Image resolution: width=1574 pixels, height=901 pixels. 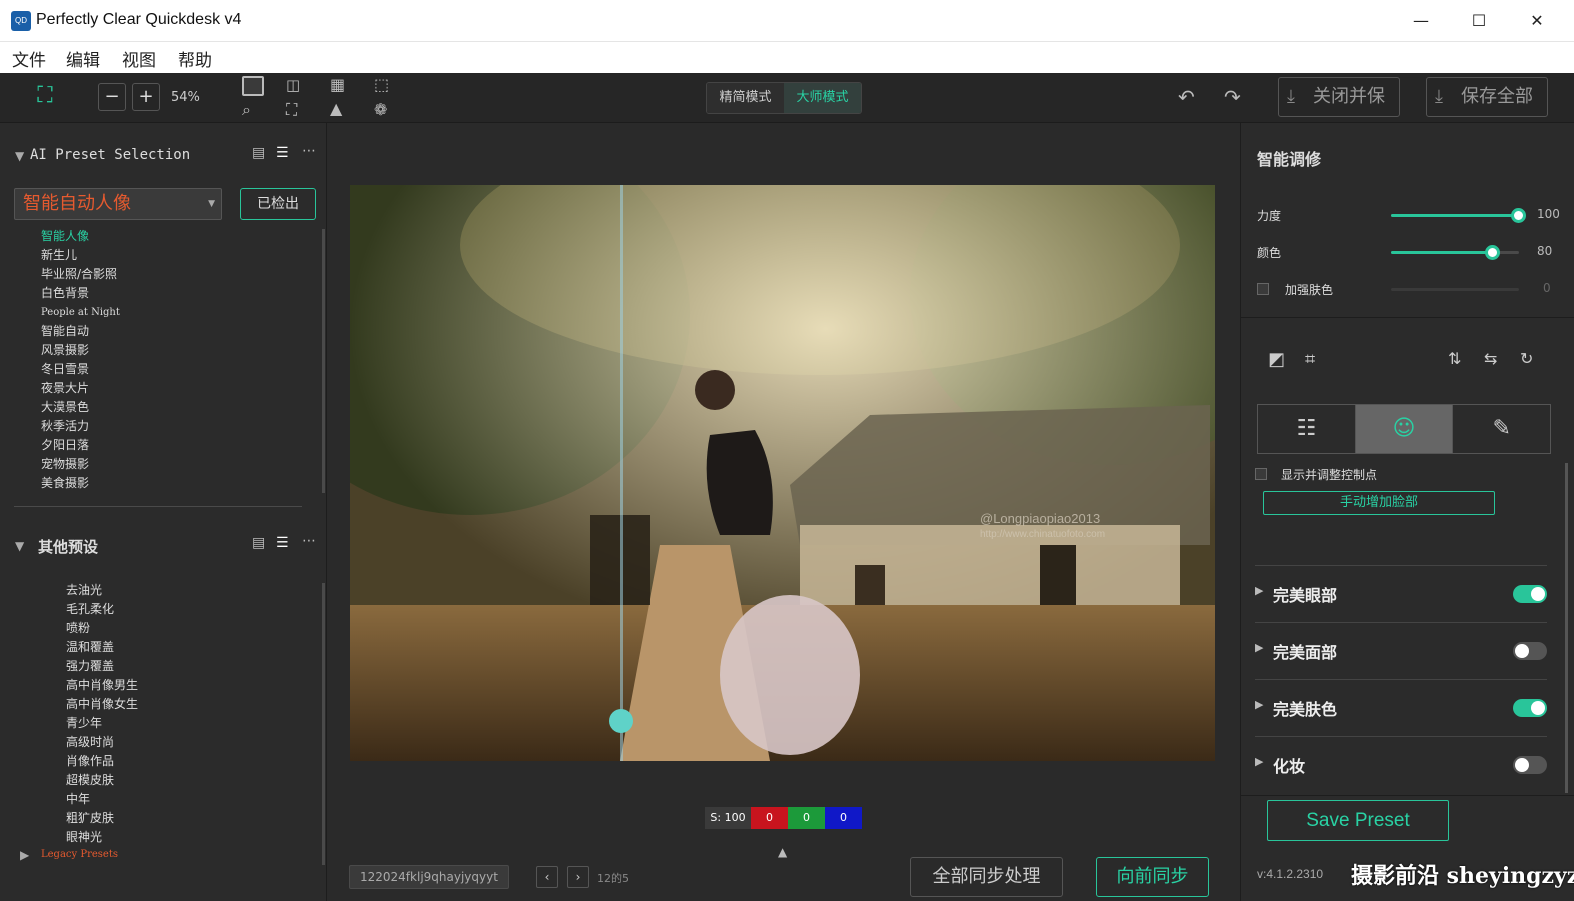 What do you see at coordinates (102, 666) in the screenshot?
I see `list-item: 强力覆盖` at bounding box center [102, 666].